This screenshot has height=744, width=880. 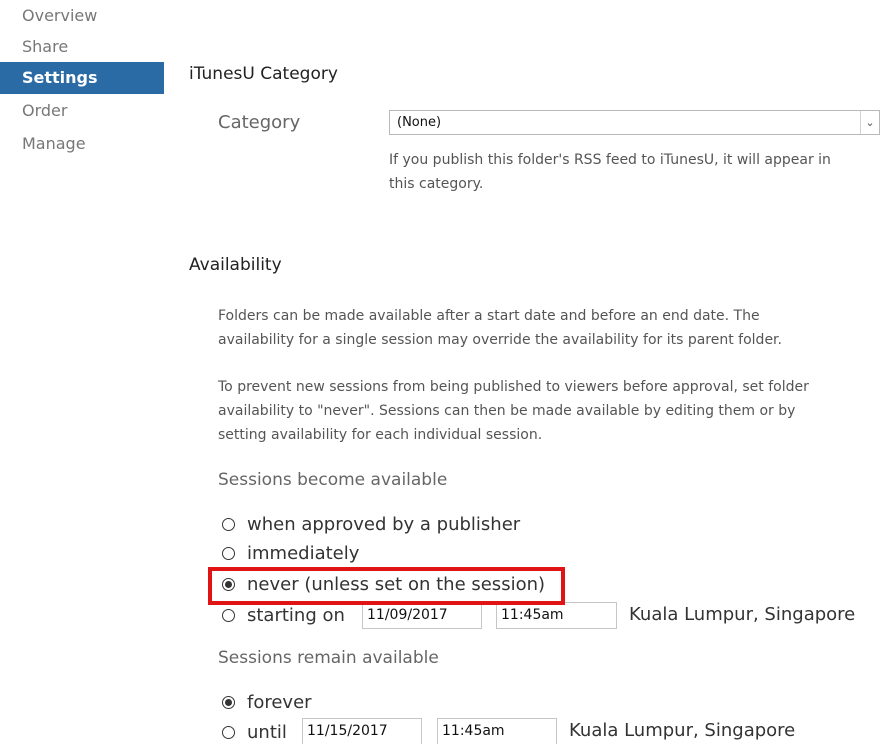 I want to click on category-label: Category, so click(x=259, y=122).